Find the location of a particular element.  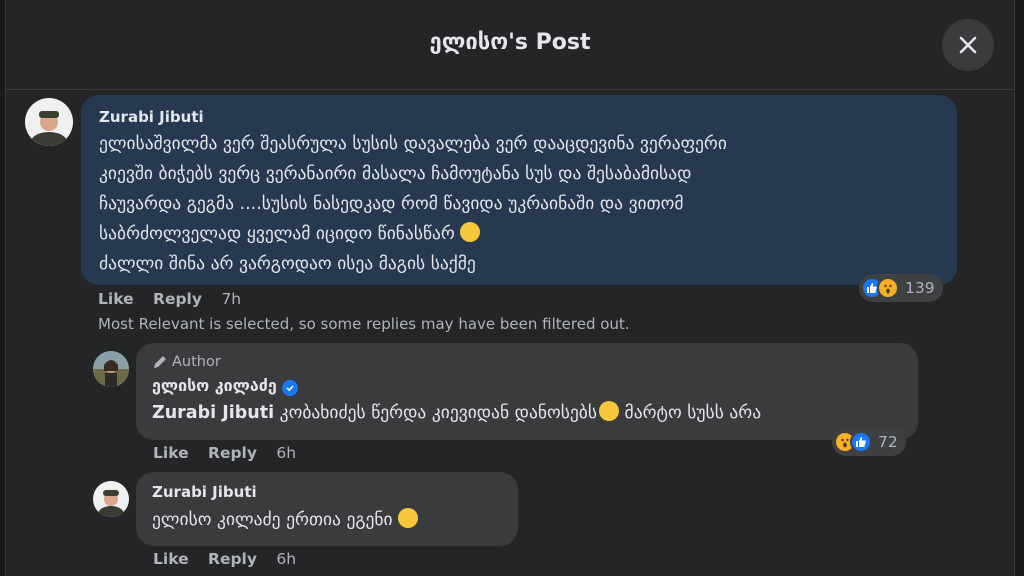

reaction-summary: 139 is located at coordinates (901, 288).